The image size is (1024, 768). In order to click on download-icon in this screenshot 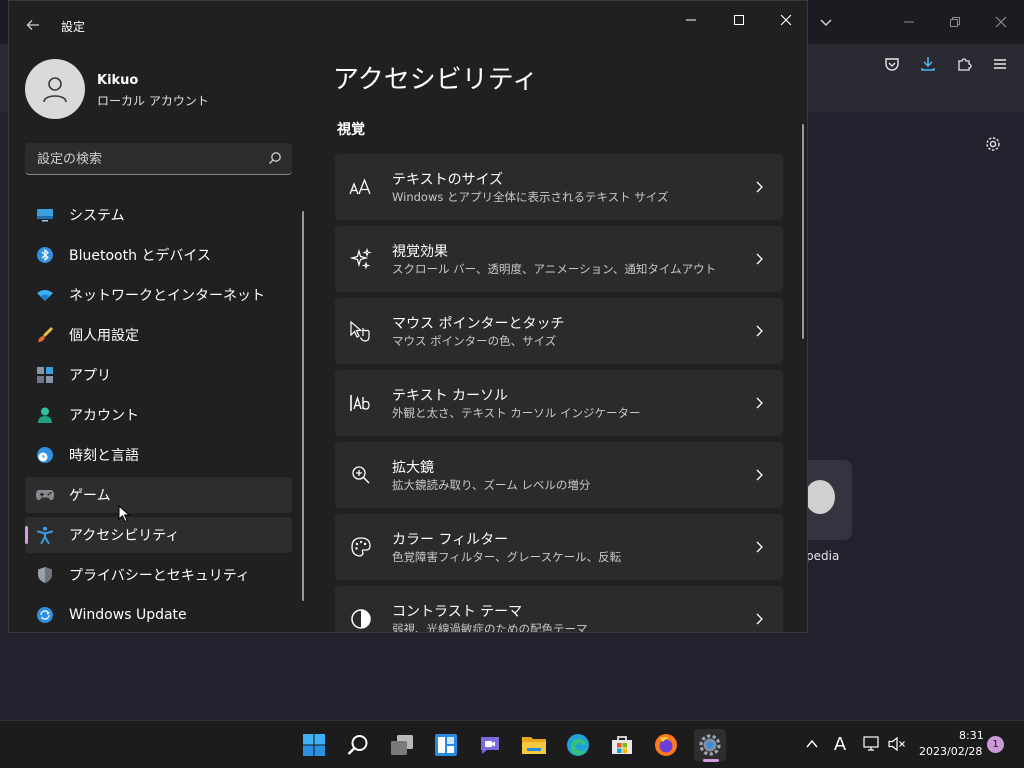, I will do `click(928, 64)`.